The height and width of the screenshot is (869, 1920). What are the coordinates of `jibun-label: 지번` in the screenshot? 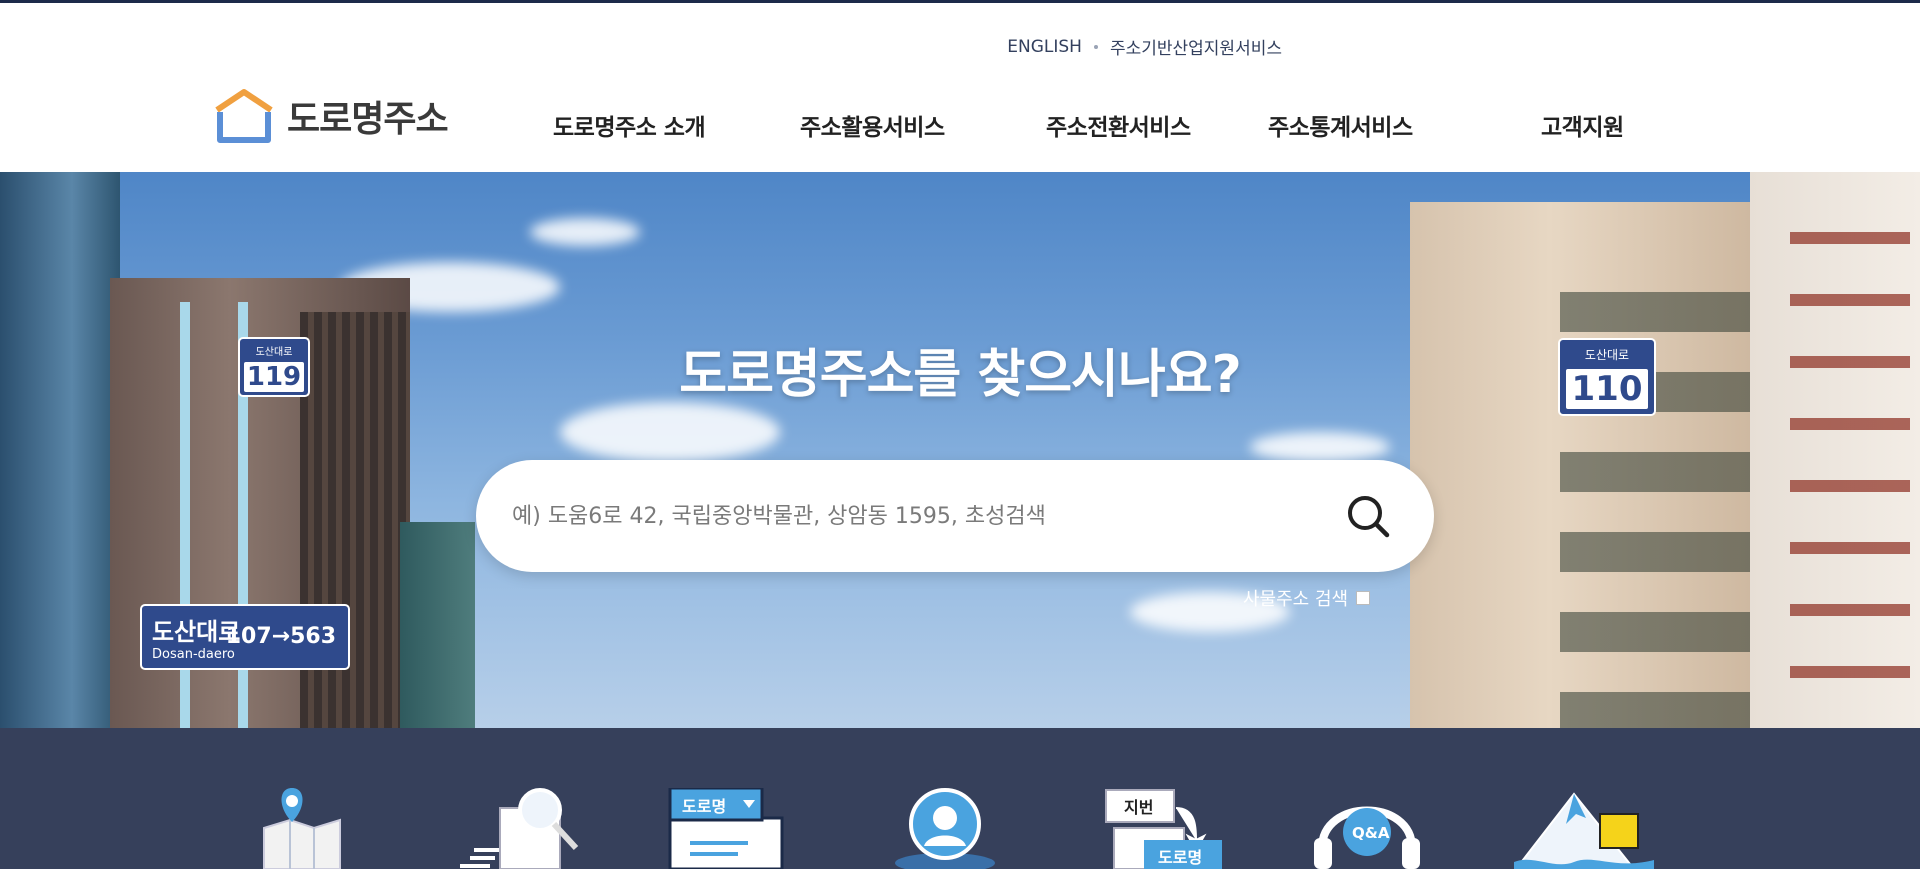 It's located at (1139, 807).